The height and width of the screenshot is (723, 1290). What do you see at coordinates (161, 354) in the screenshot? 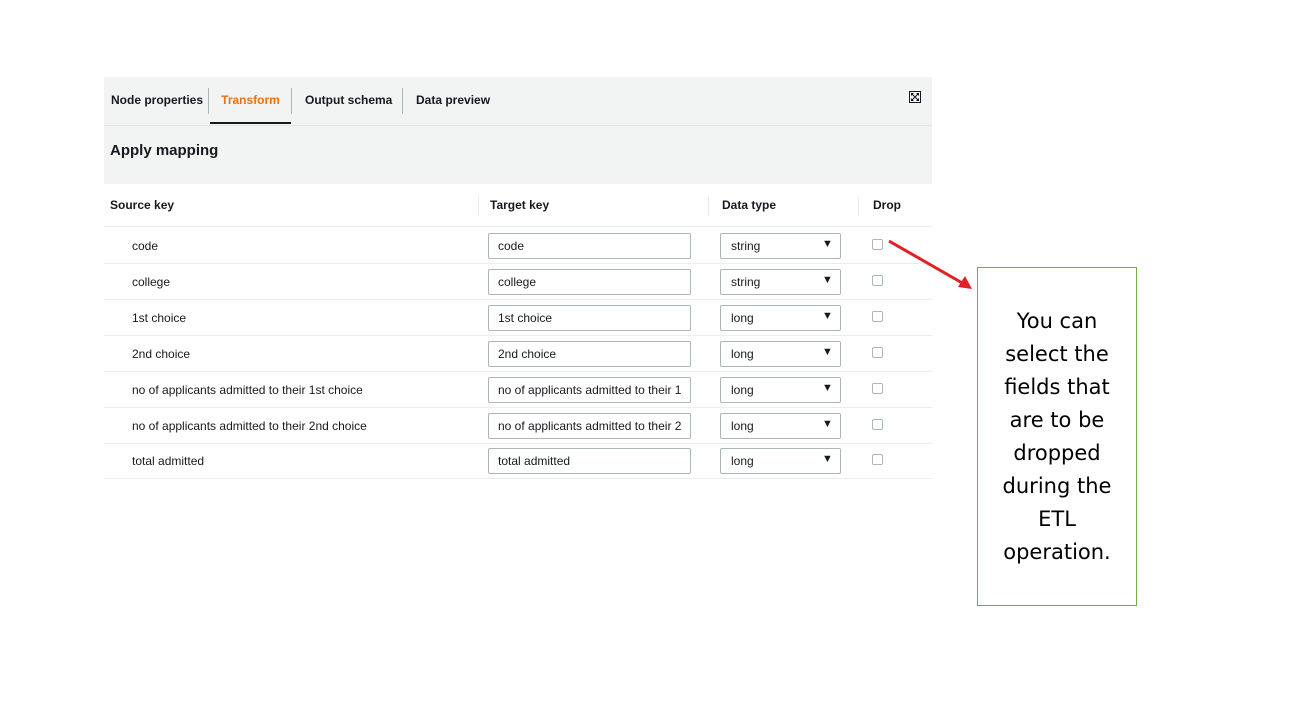
I see `source-key-cell: 2nd choice` at bounding box center [161, 354].